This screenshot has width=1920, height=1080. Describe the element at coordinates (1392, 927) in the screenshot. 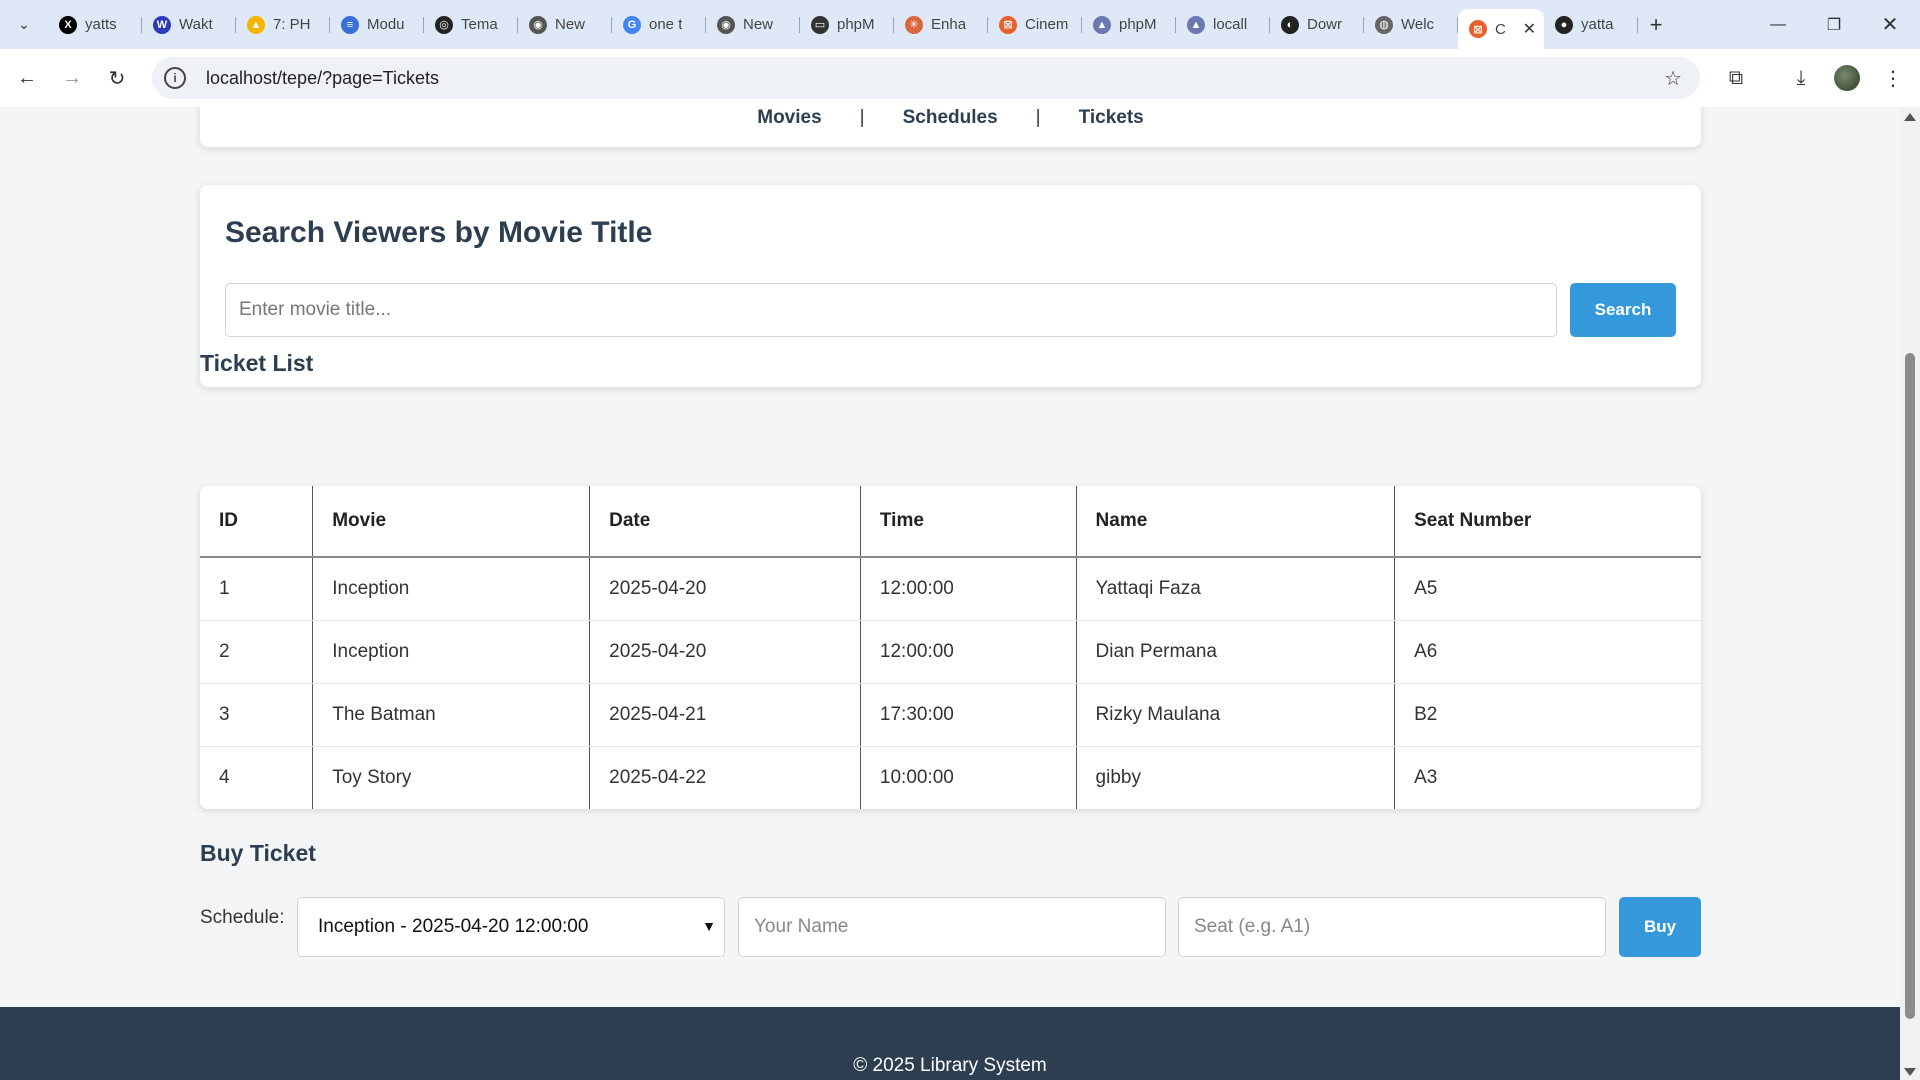

I see `seat-input` at that location.